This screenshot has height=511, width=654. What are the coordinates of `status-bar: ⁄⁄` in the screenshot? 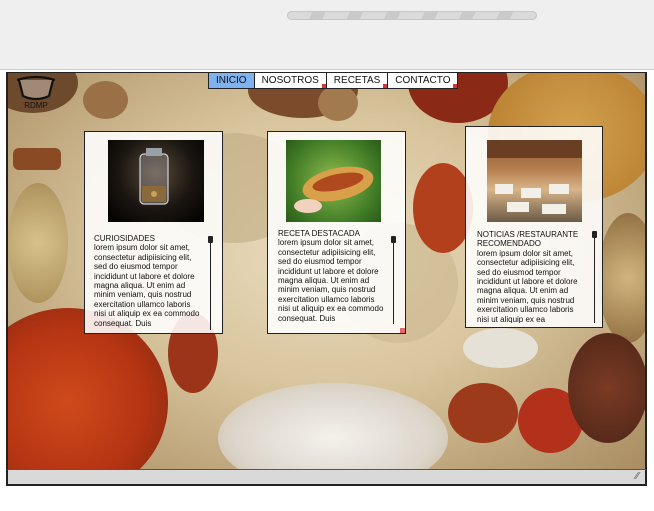 It's located at (326, 477).